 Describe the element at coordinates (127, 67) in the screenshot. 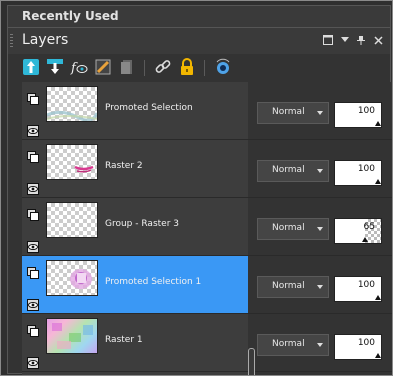

I see `duplicate-layer-icon` at that location.